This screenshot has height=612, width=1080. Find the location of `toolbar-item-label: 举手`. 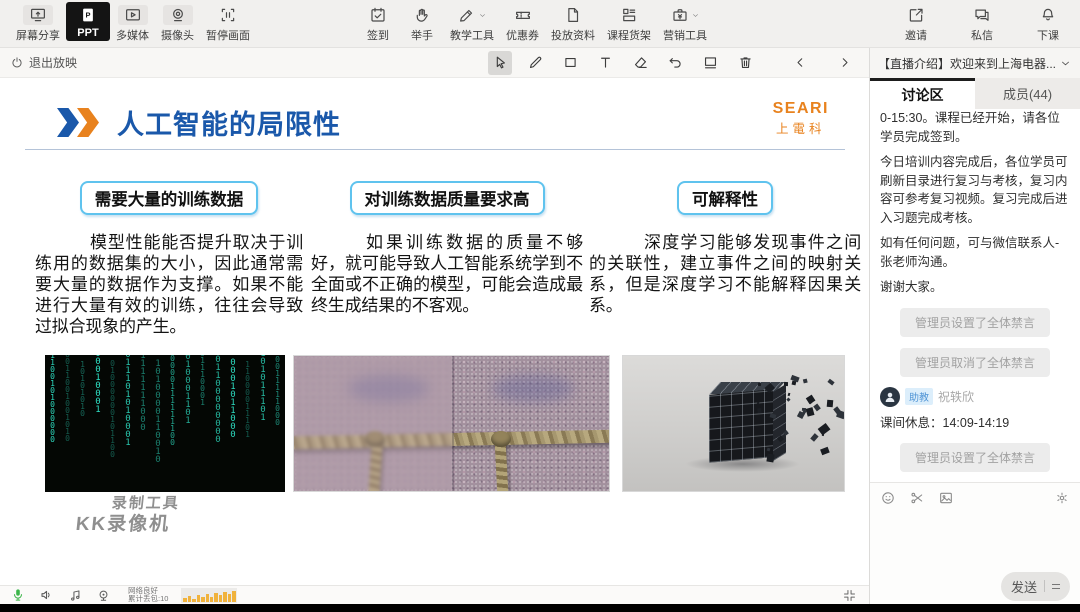

toolbar-item-label: 举手 is located at coordinates (422, 36).